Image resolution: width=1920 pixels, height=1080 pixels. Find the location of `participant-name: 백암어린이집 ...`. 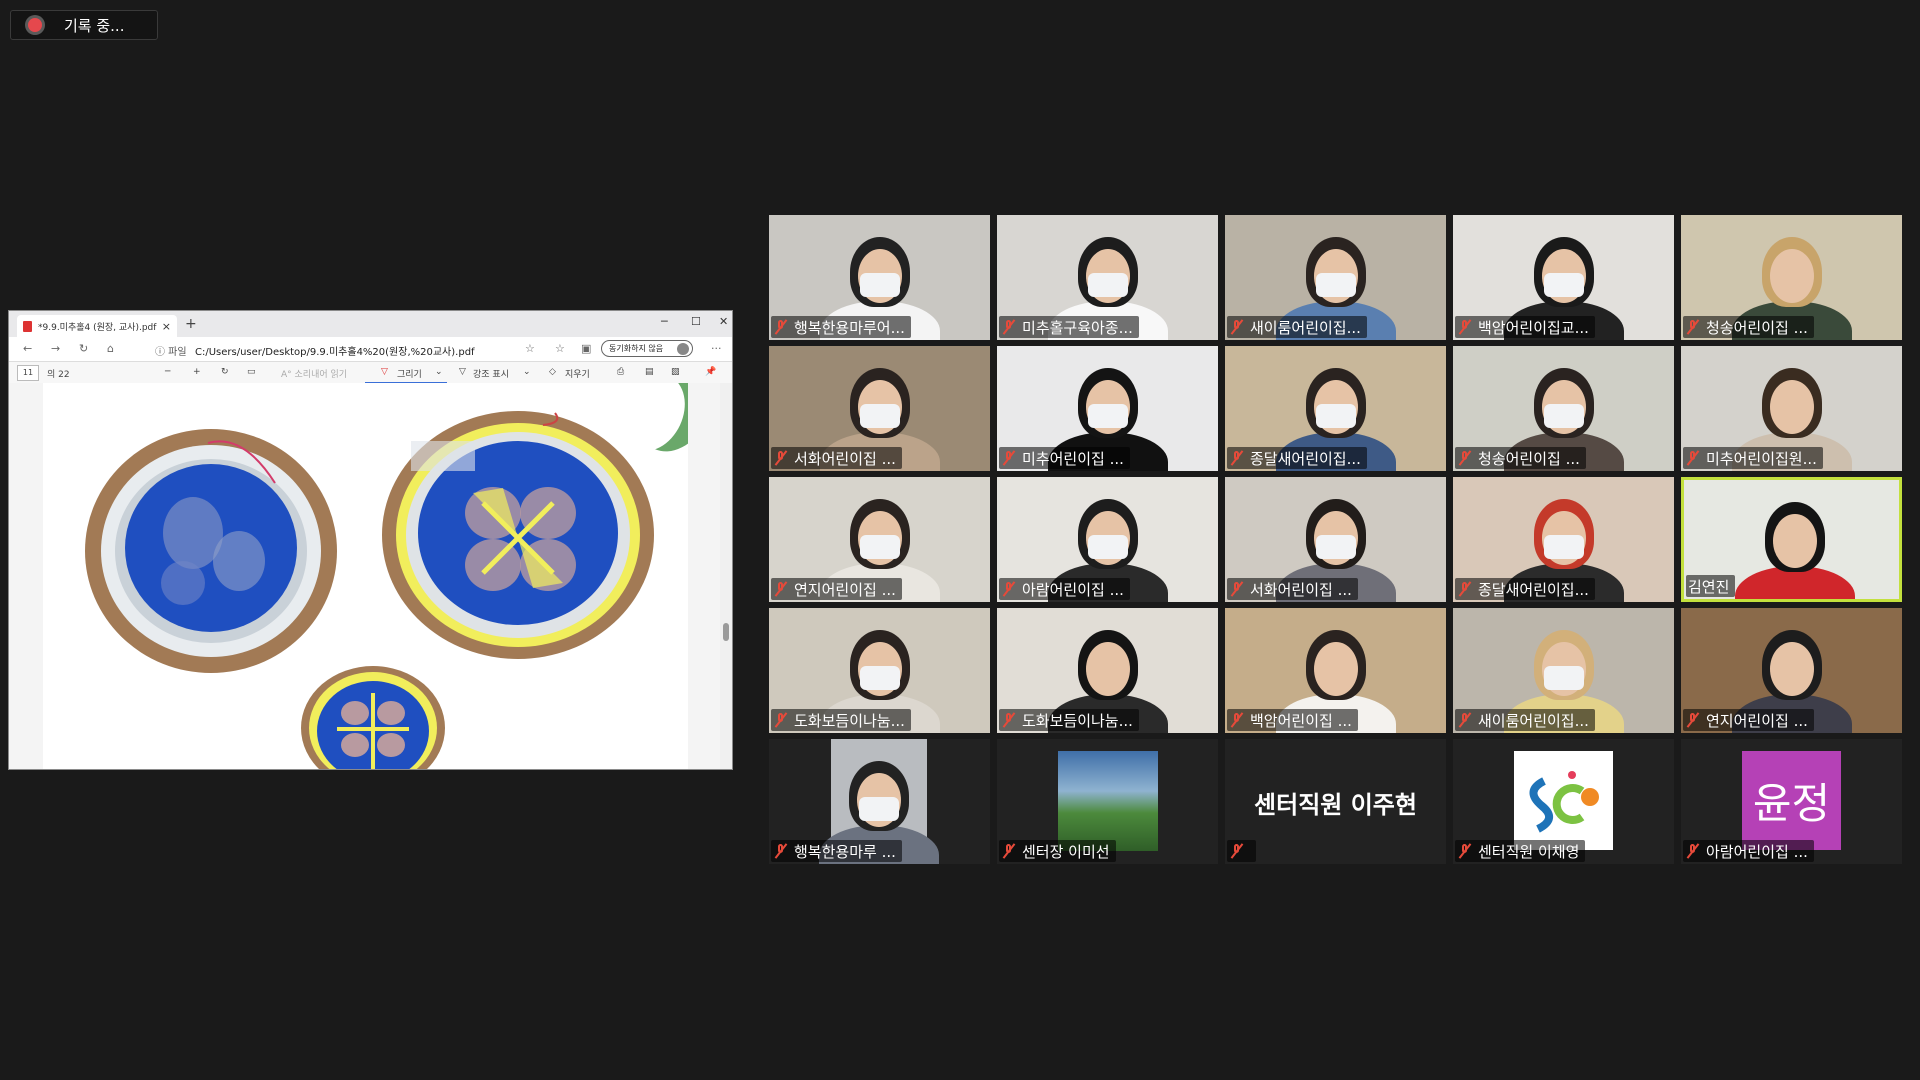

participant-name: 백암어린이집 ... is located at coordinates (1301, 720).